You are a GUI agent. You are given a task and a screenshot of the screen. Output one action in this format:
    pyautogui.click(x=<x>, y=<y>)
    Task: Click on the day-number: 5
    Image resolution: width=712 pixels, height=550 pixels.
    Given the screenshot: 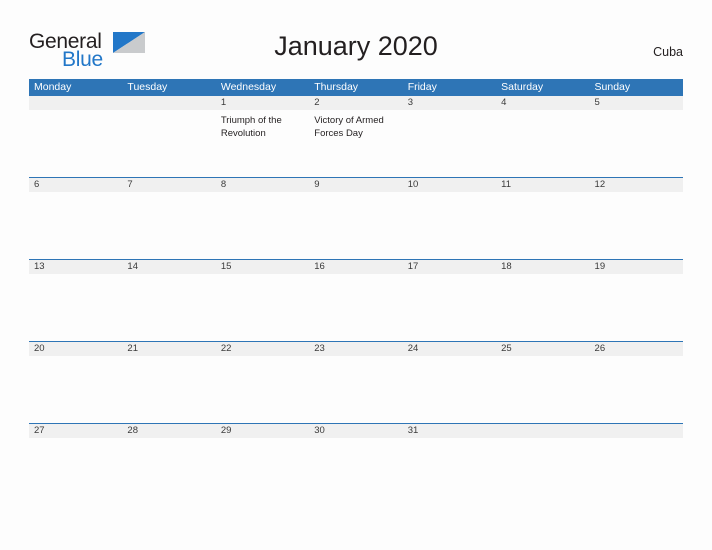 What is the action you would take?
    pyautogui.click(x=636, y=103)
    